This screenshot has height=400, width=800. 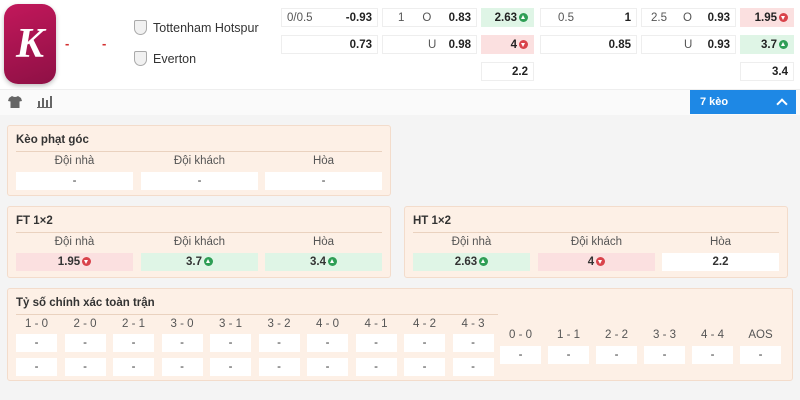 What do you see at coordinates (743, 102) in the screenshot?
I see `more-odds-button: 7 kèo` at bounding box center [743, 102].